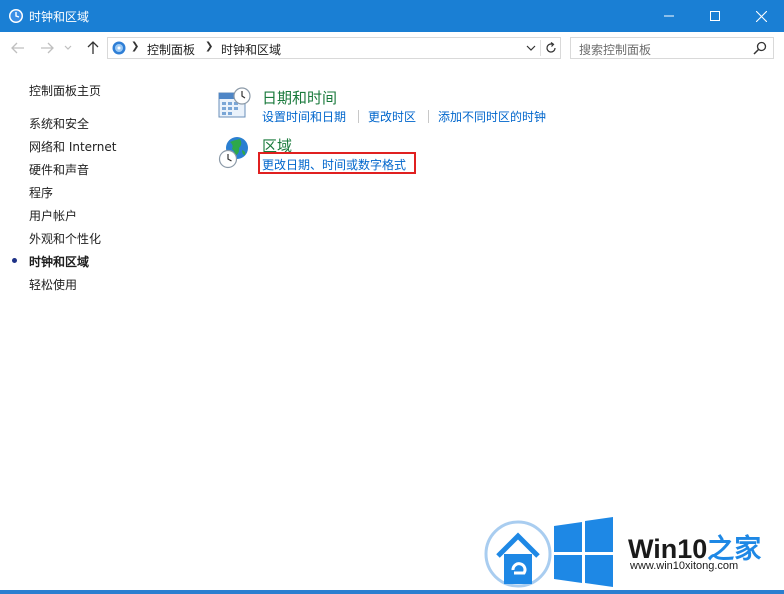  What do you see at coordinates (760, 48) in the screenshot?
I see `search-icon` at bounding box center [760, 48].